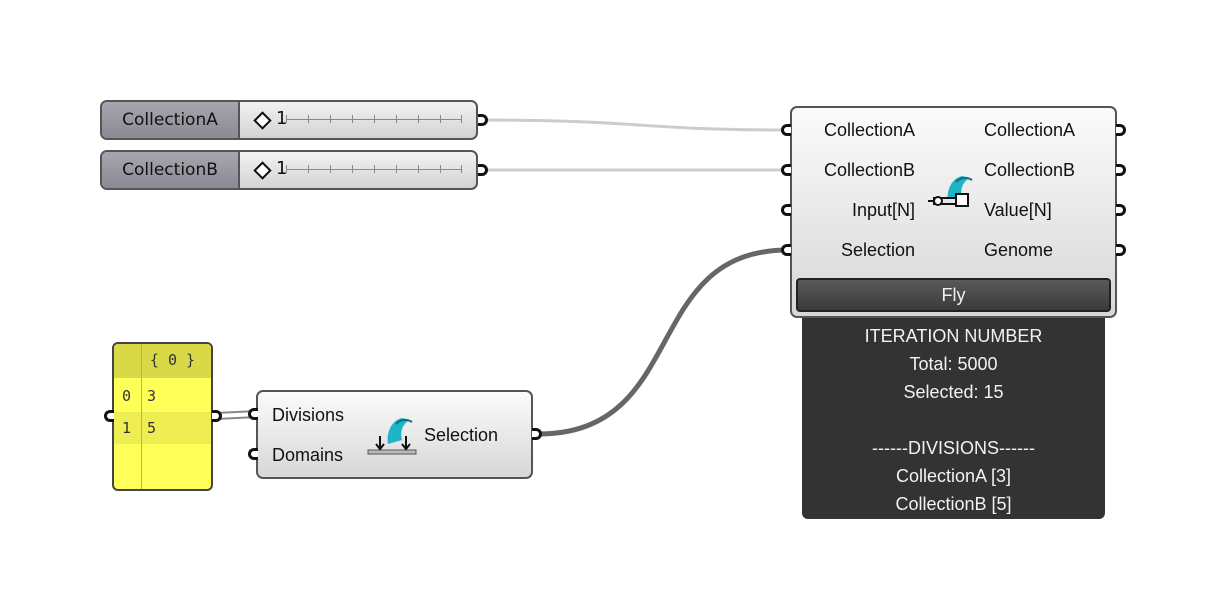 The width and height of the screenshot is (1216, 590). What do you see at coordinates (127, 396) in the screenshot?
I see `panel-row-index: 0` at bounding box center [127, 396].